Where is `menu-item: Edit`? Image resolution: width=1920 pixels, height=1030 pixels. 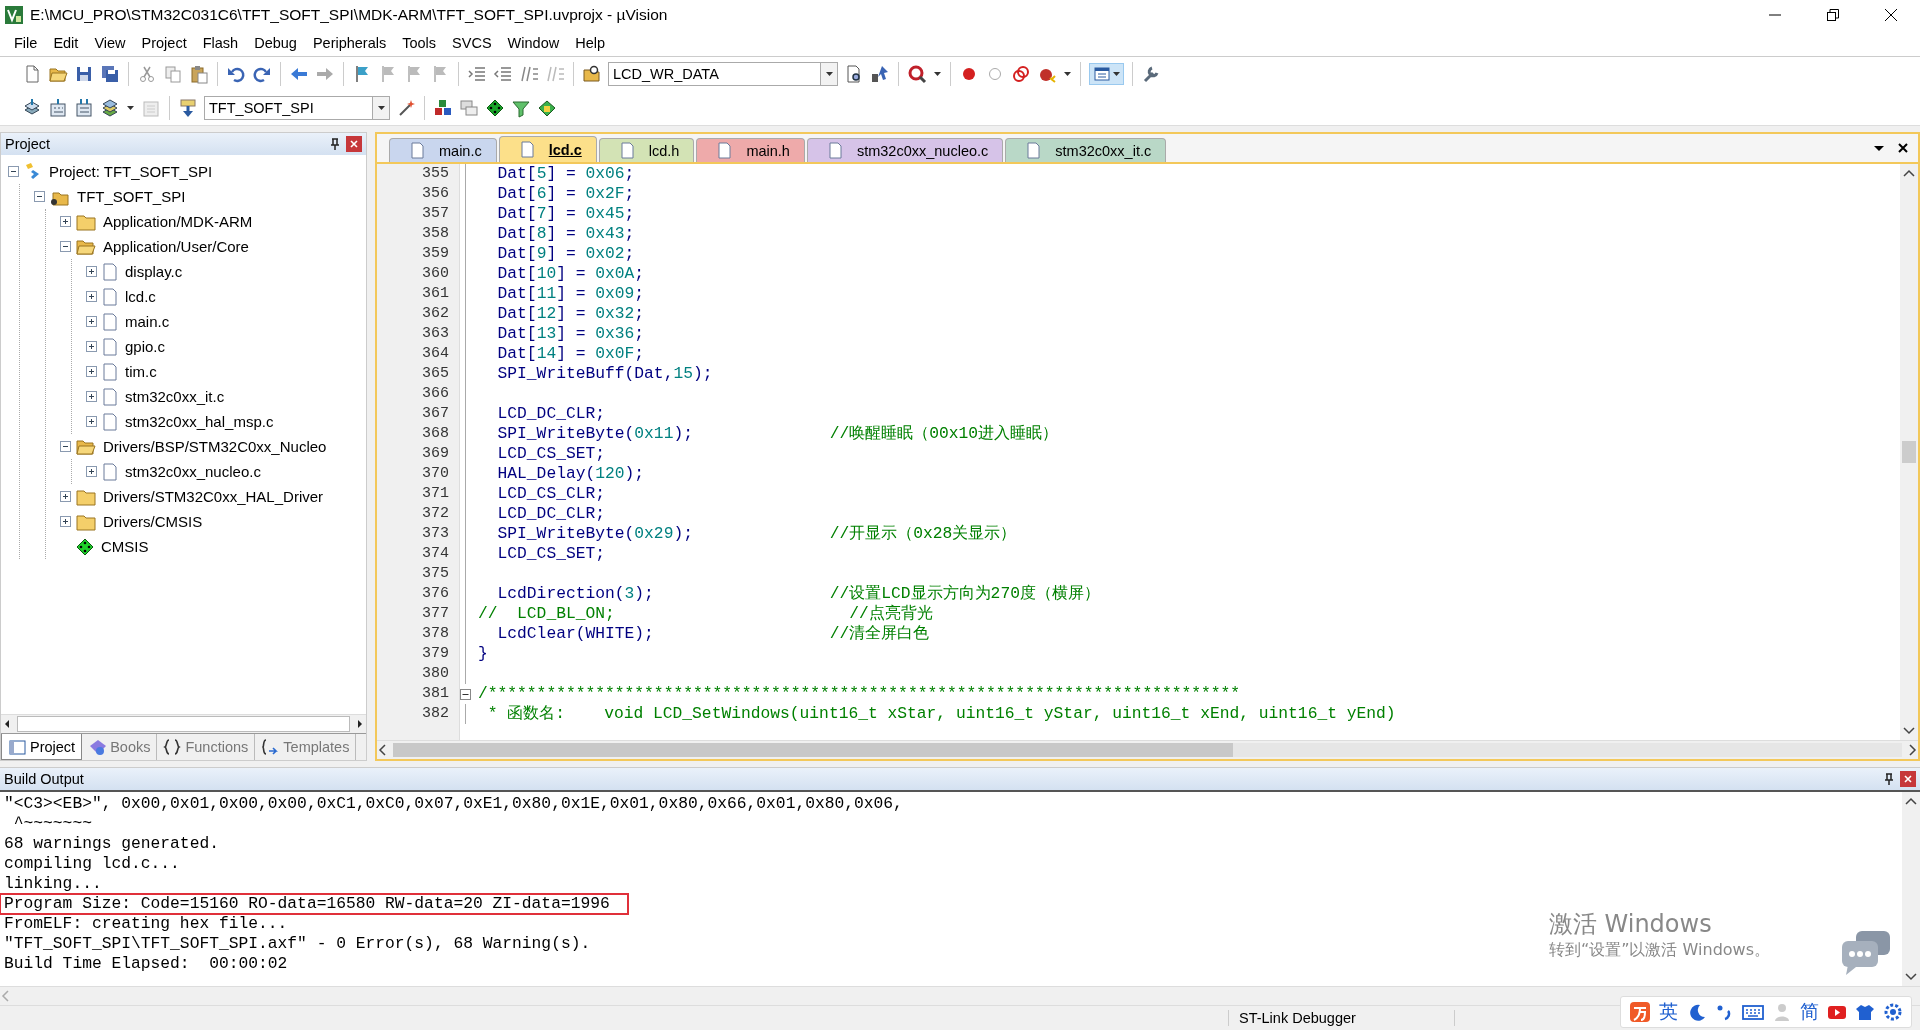 menu-item: Edit is located at coordinates (66, 43).